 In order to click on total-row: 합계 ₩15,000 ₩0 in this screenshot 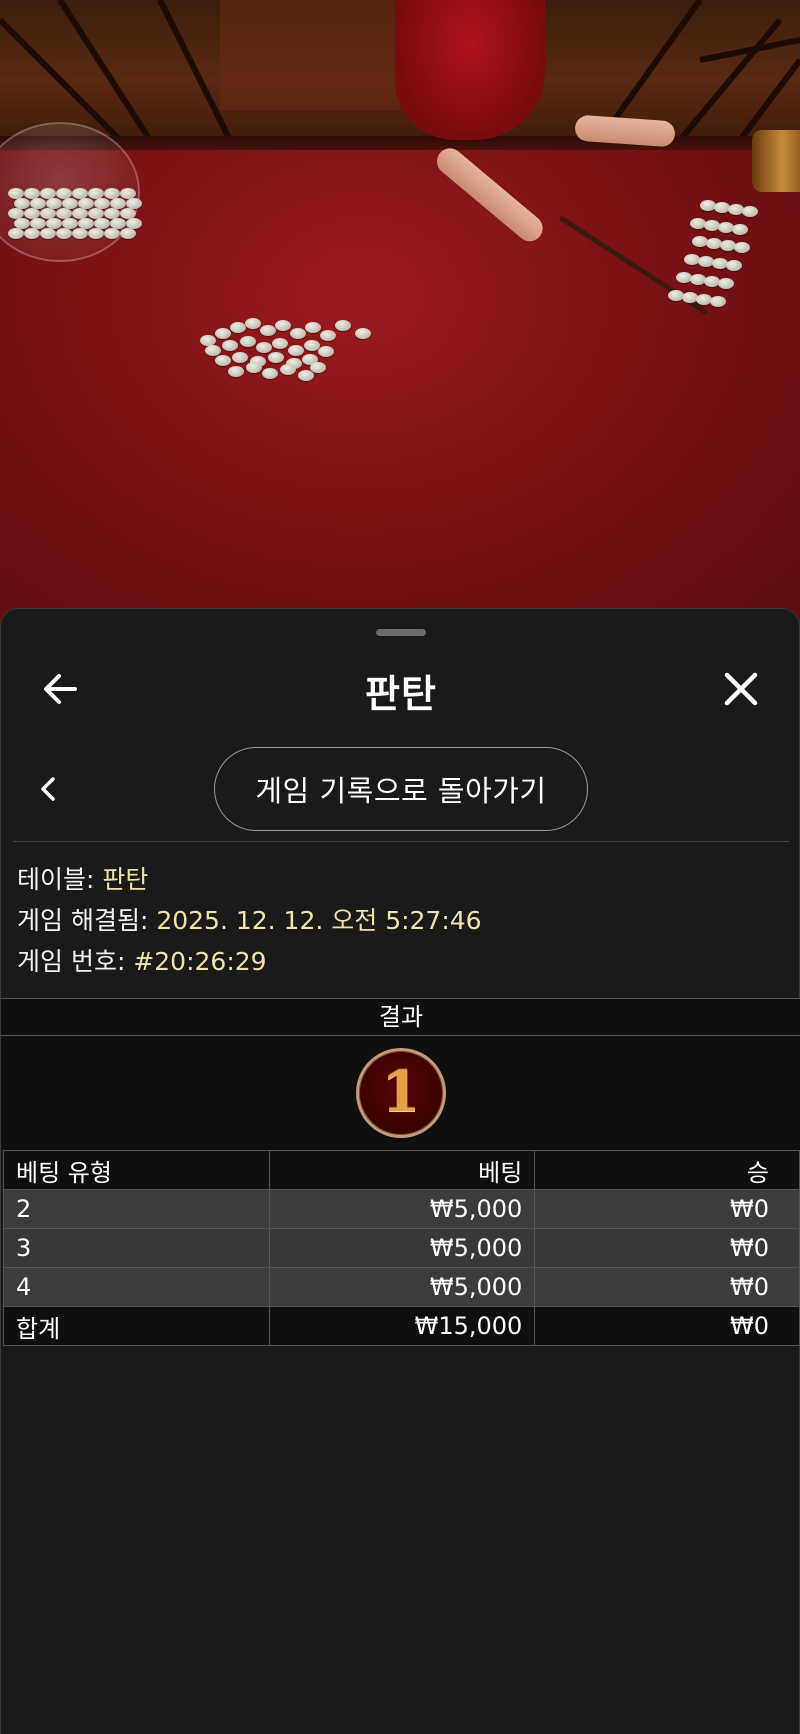, I will do `click(401, 1326)`.